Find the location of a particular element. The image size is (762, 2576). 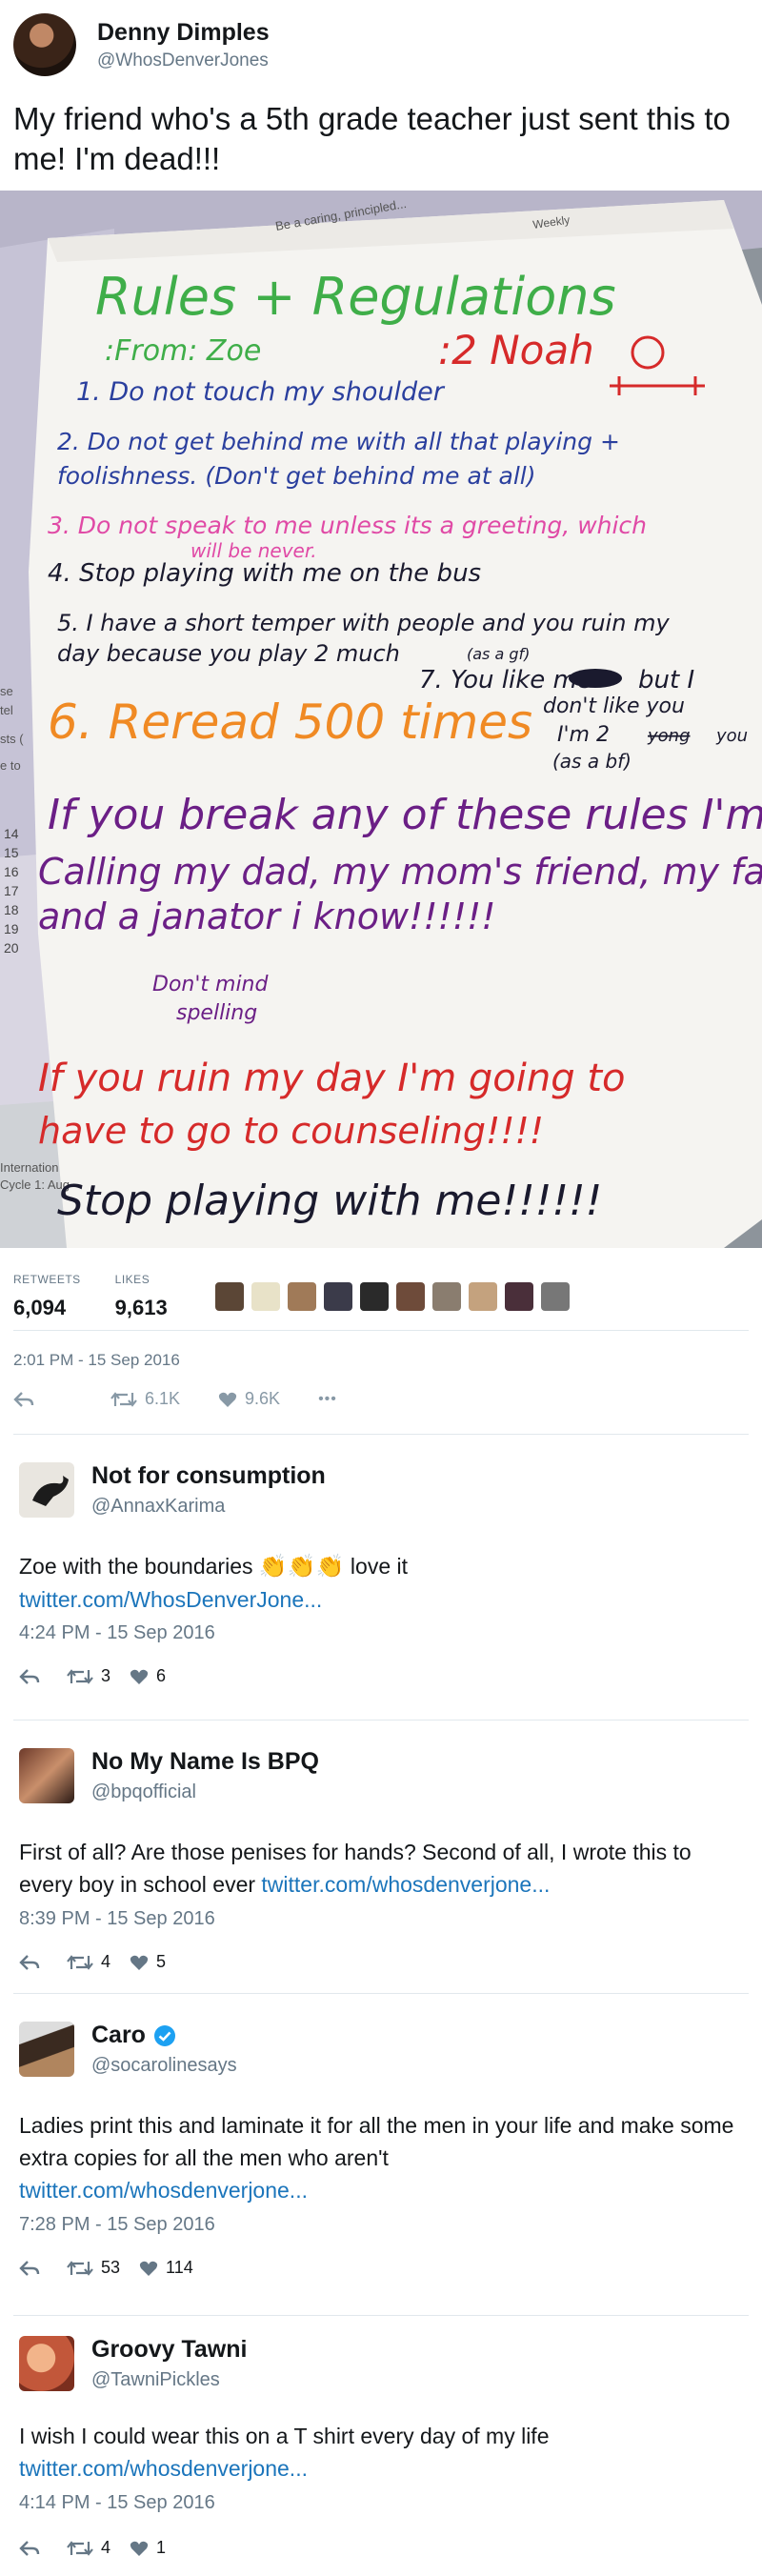

tweet-stats: RETWEETS 6,094 LIKES 9,613 is located at coordinates (295, 1297).